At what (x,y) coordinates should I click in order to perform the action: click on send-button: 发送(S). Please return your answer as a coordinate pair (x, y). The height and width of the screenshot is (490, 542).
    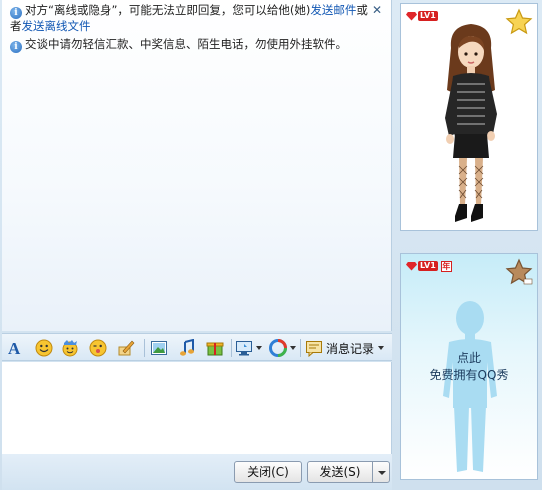
    Looking at the image, I should click on (340, 472).